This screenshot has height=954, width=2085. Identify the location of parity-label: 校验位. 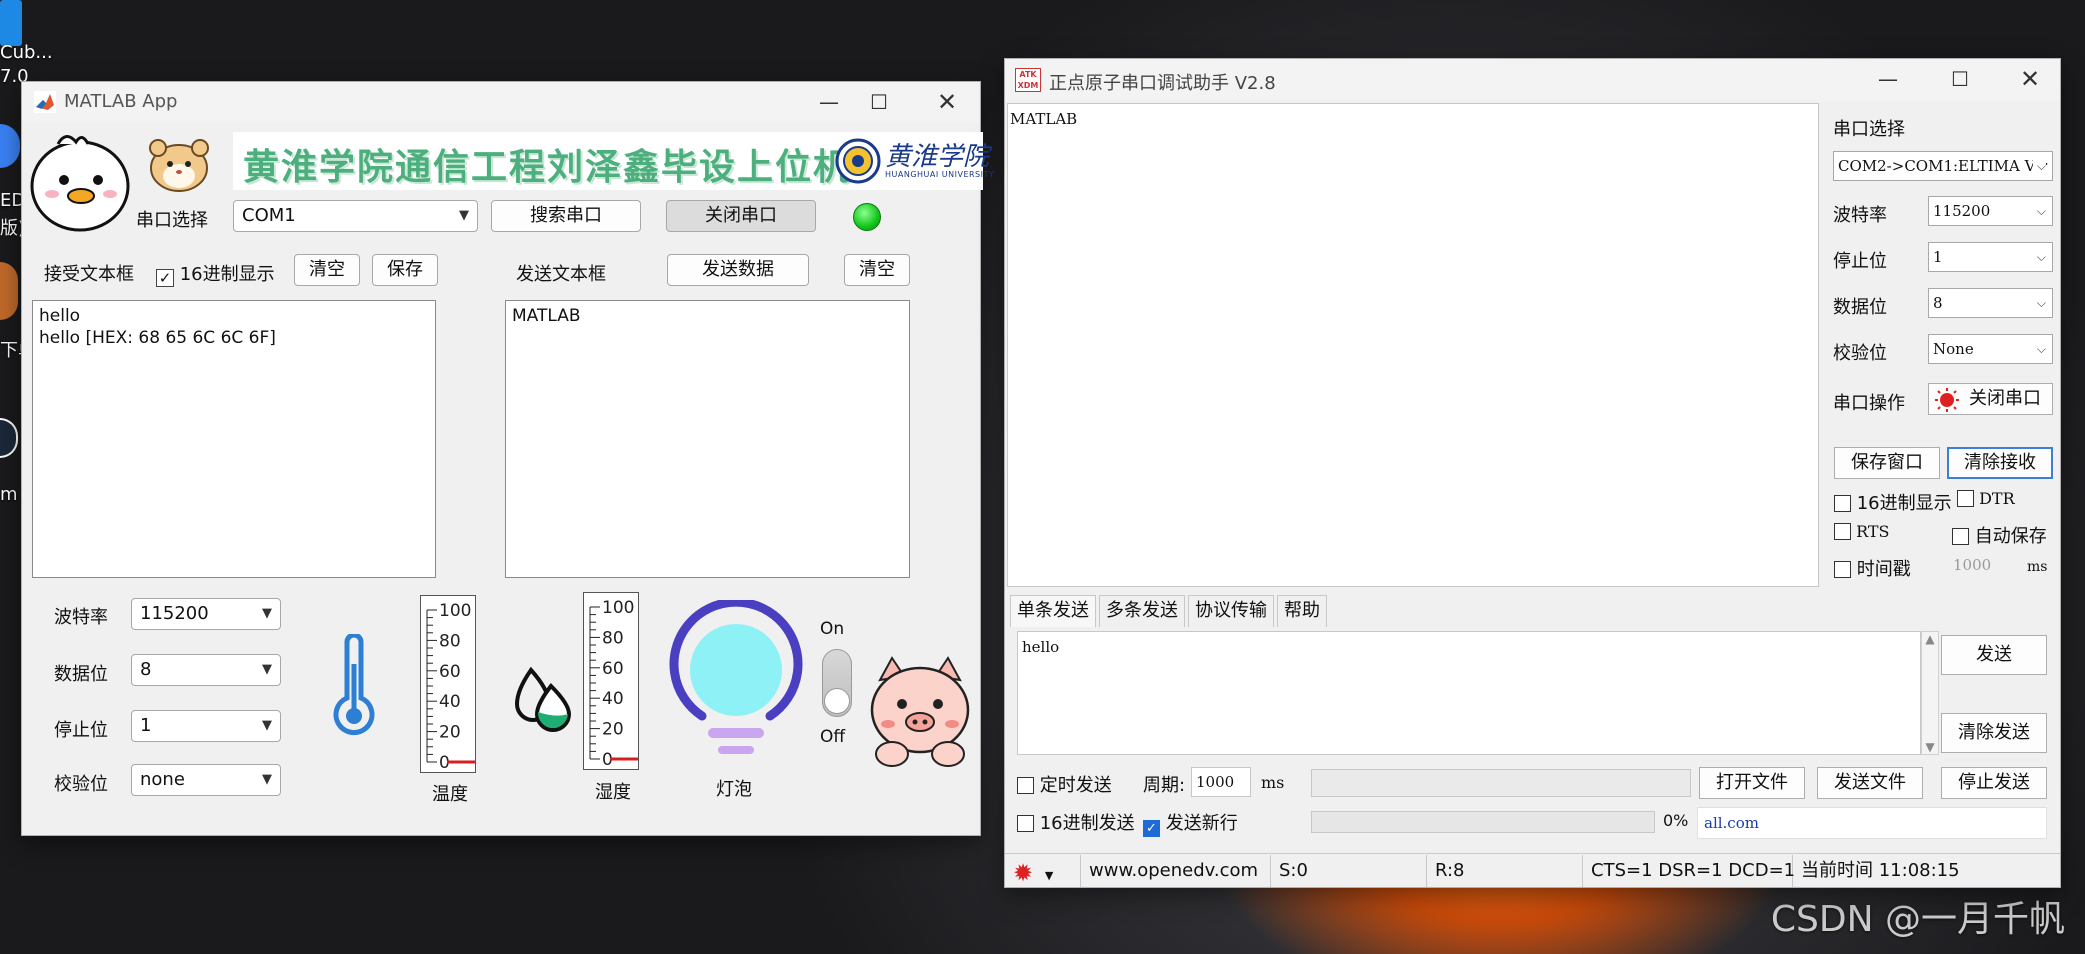
(81, 784).